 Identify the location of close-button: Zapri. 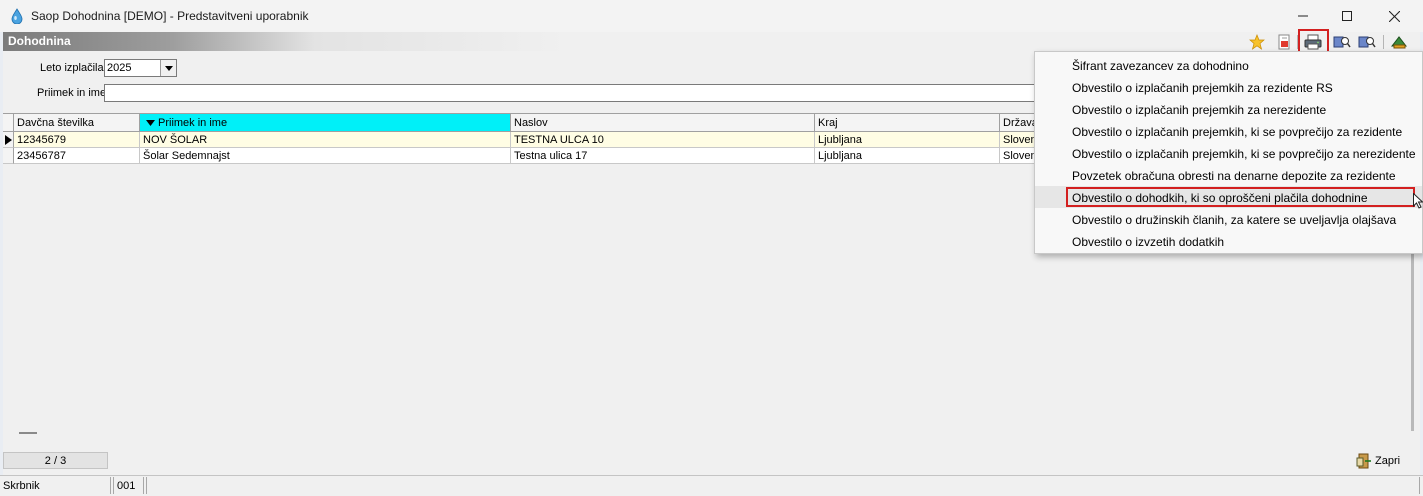
(1378, 461).